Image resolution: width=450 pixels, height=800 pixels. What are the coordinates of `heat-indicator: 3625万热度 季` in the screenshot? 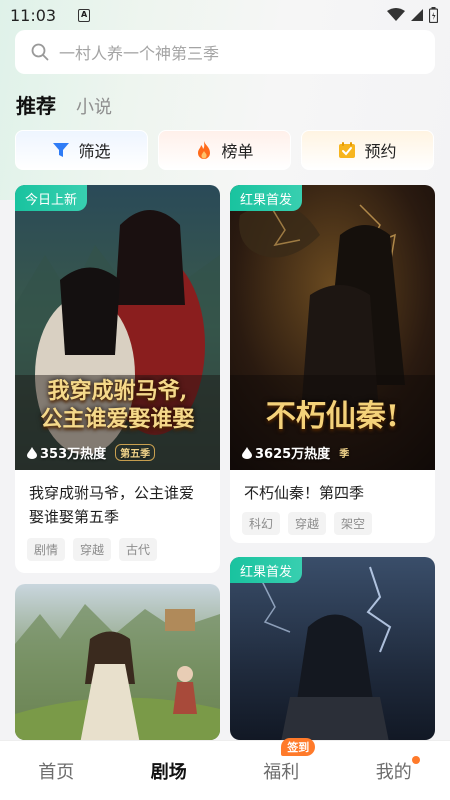 It's located at (295, 452).